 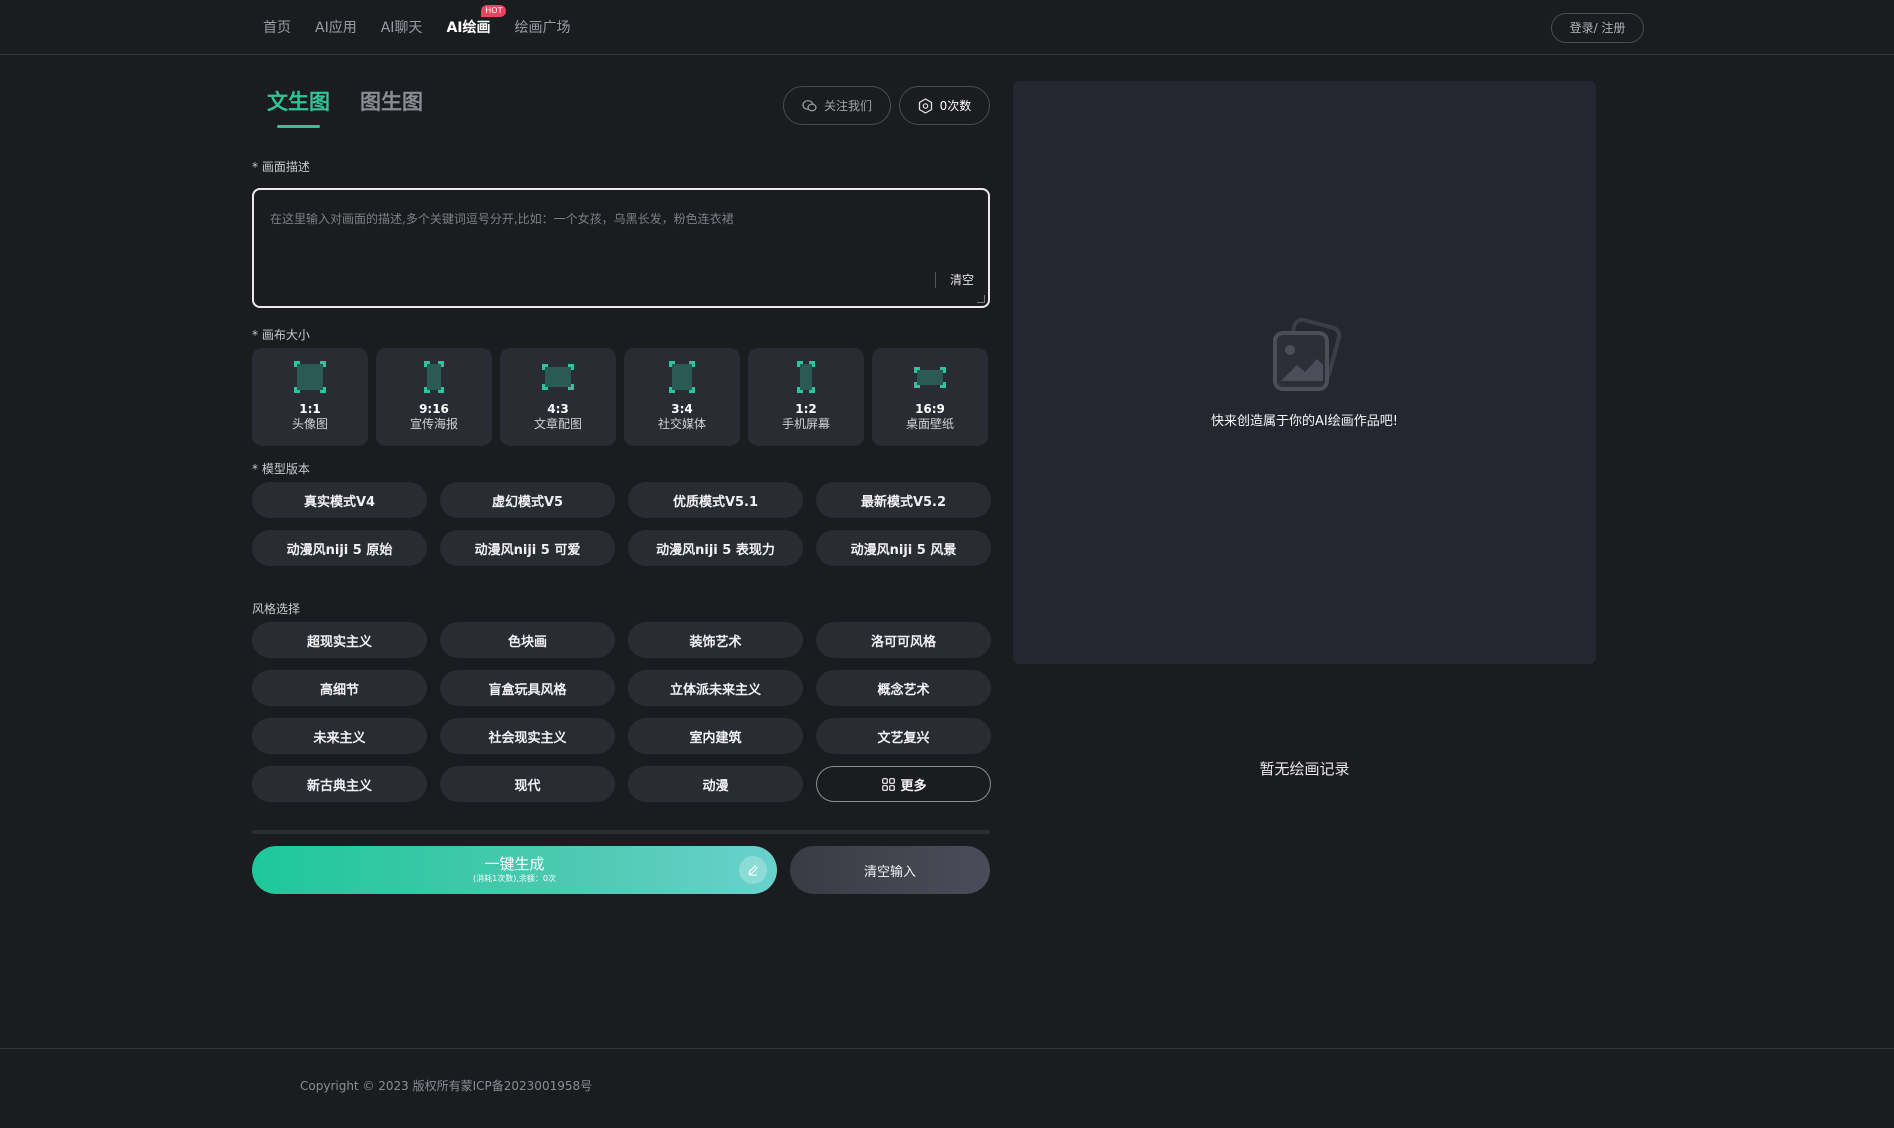 I want to click on history-empty-text: 暂无绘画记录, so click(x=1304, y=769).